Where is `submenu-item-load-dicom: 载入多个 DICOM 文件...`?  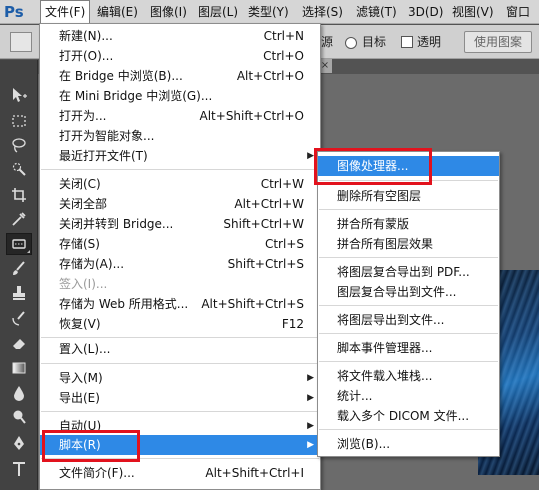 submenu-item-load-dicom: 载入多个 DICOM 文件... is located at coordinates (408, 416).